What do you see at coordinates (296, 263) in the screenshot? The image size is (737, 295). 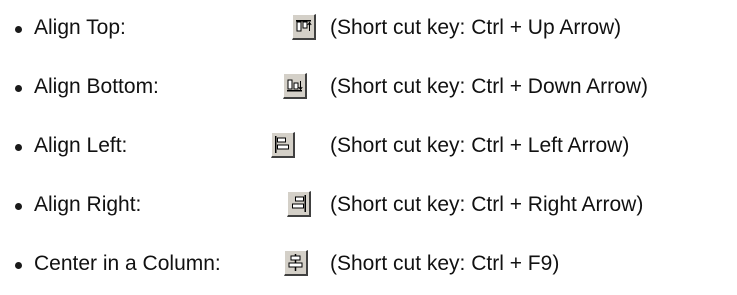 I see `center-in-column-icon` at bounding box center [296, 263].